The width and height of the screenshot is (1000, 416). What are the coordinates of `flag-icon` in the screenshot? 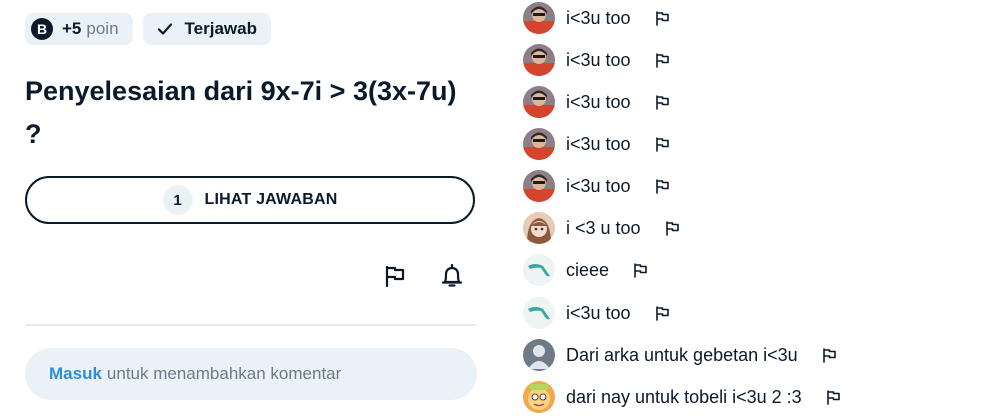 It's located at (395, 276).